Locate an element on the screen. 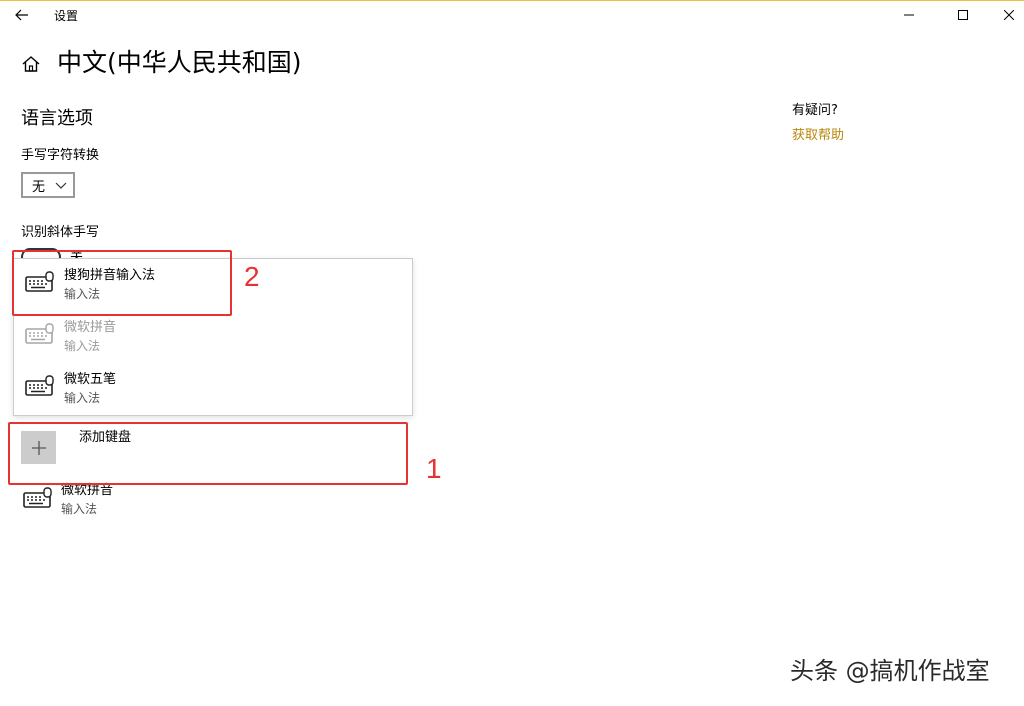 The height and width of the screenshot is (706, 1024). handwriting-conversion-label: 手写字符转换 is located at coordinates (60, 155).